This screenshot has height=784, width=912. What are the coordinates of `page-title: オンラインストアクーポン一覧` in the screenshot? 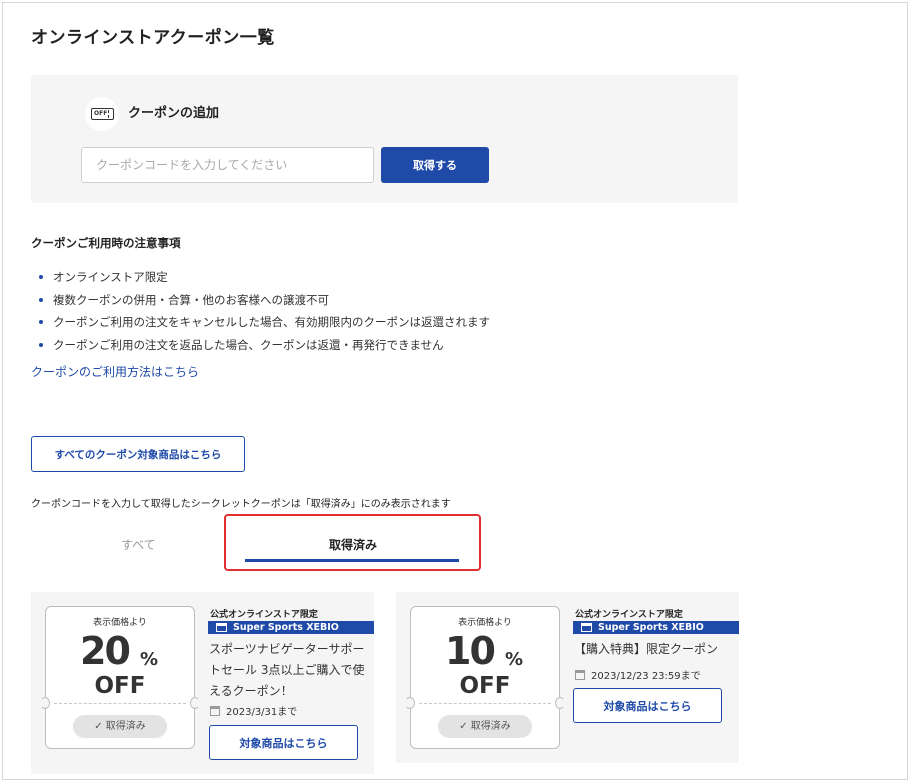 It's located at (153, 38).